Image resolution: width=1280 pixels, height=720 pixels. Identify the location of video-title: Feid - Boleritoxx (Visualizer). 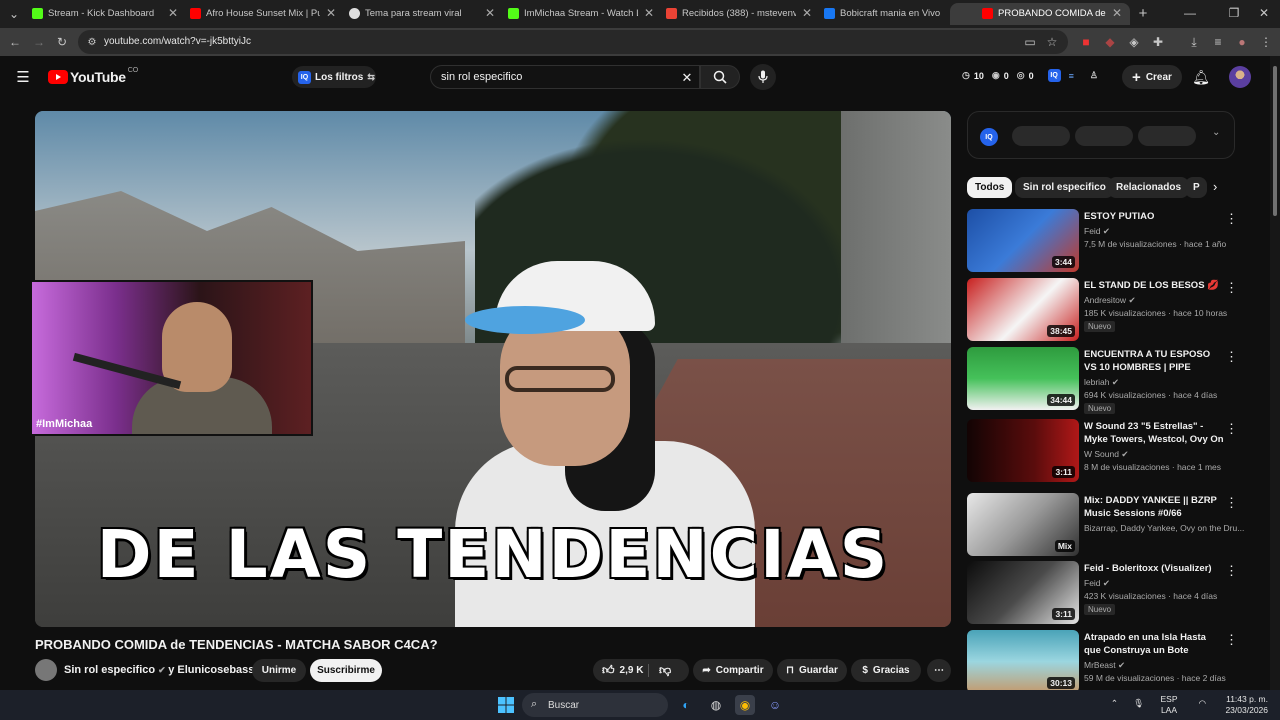
(1154, 568).